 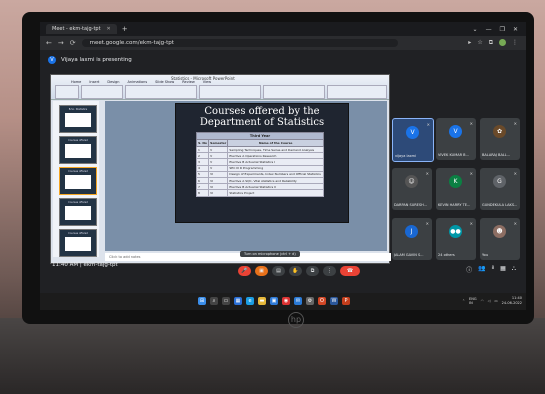 I want to click on captions-button: ▤, so click(x=278, y=271).